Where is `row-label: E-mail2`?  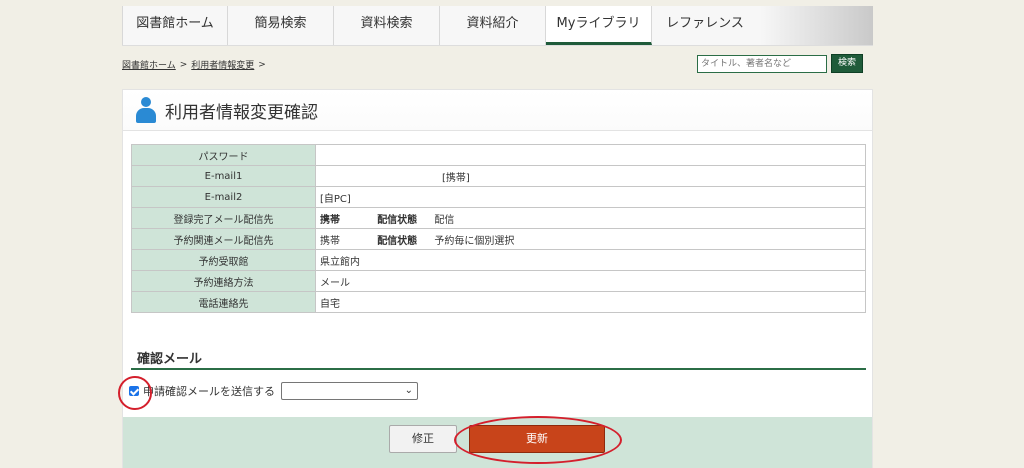
row-label: E-mail2 is located at coordinates (223, 197).